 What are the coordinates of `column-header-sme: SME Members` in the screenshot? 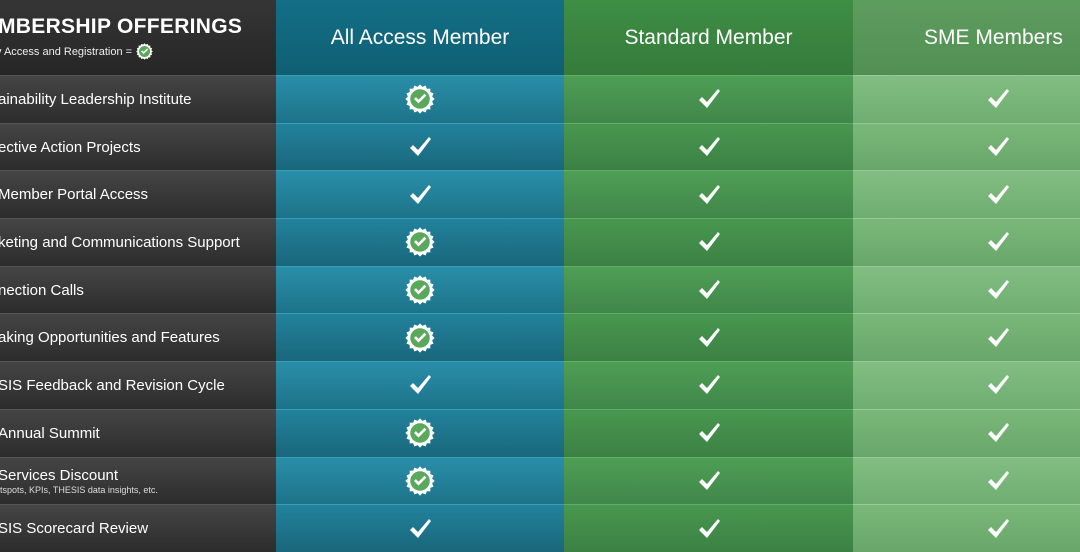 It's located at (966, 37).